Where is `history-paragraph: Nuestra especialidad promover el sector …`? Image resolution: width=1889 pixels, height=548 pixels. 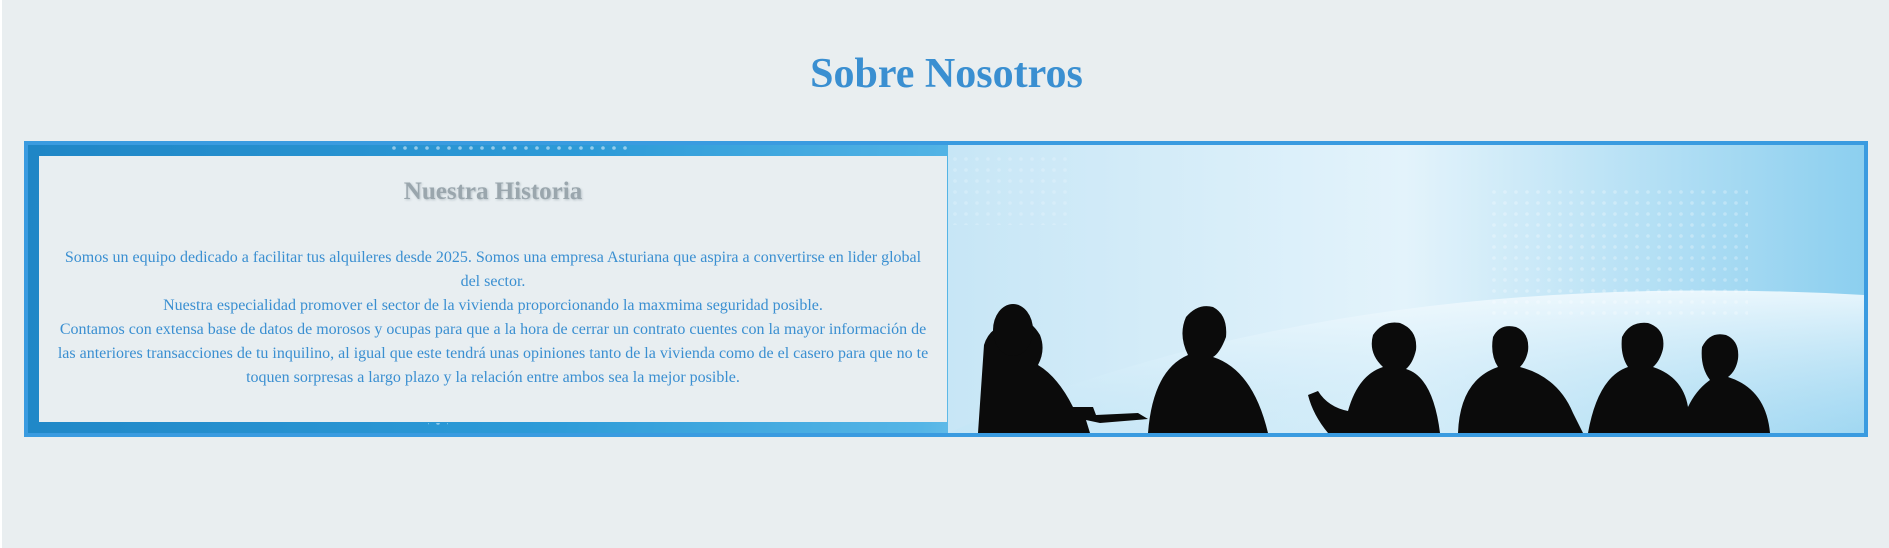 history-paragraph: Nuestra especialidad promover el sector … is located at coordinates (493, 305).